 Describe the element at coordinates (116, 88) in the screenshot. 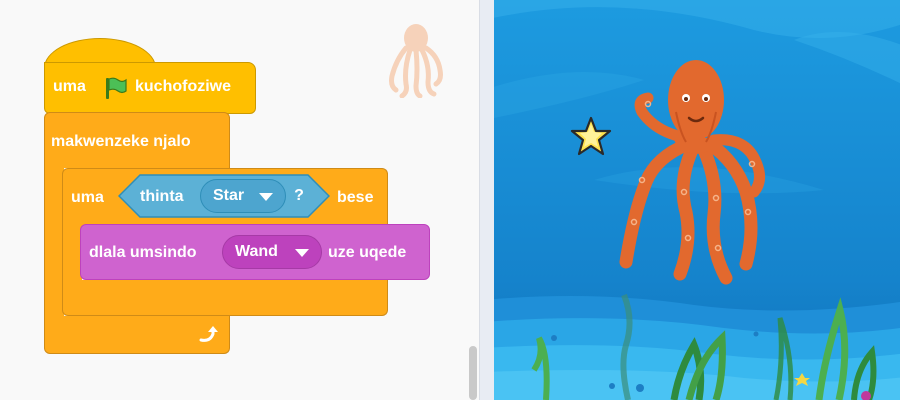

I see `green-flag-icon` at that location.